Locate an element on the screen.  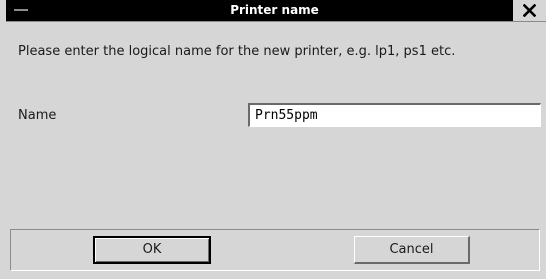
window-menu-icon is located at coordinates (21, 10).